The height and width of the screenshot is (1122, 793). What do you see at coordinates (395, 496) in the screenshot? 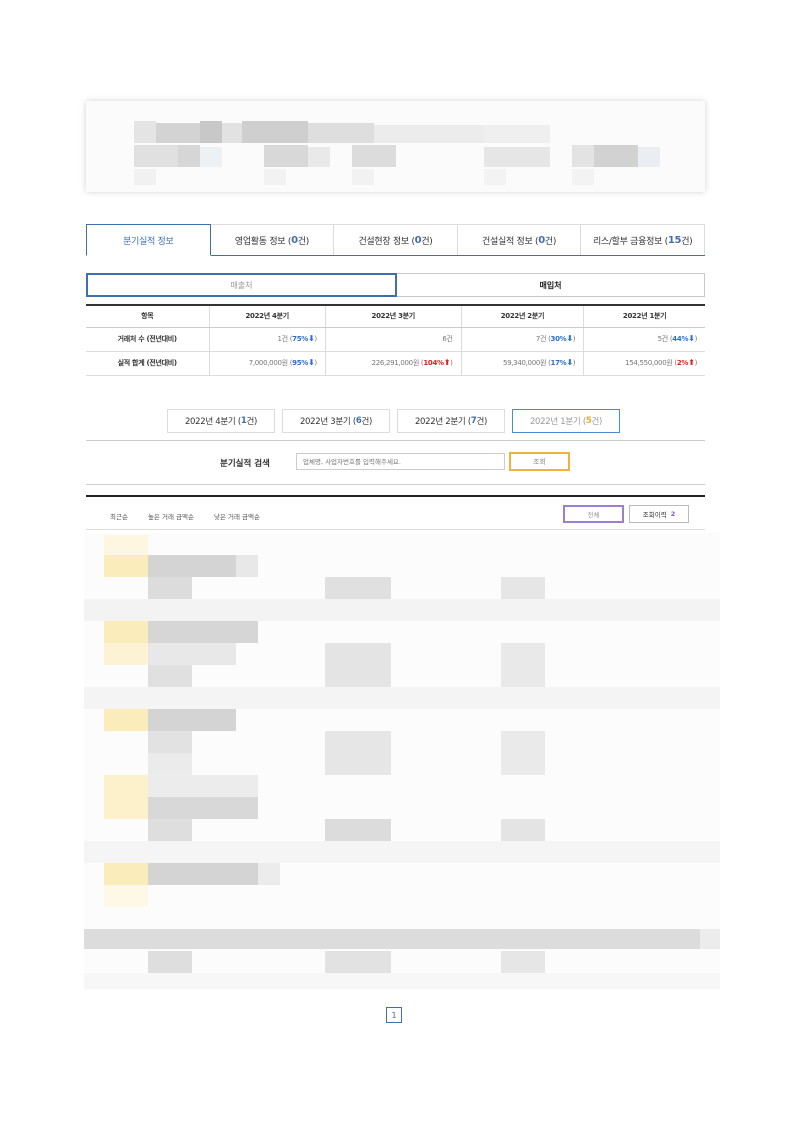
I see `list-top-border` at bounding box center [395, 496].